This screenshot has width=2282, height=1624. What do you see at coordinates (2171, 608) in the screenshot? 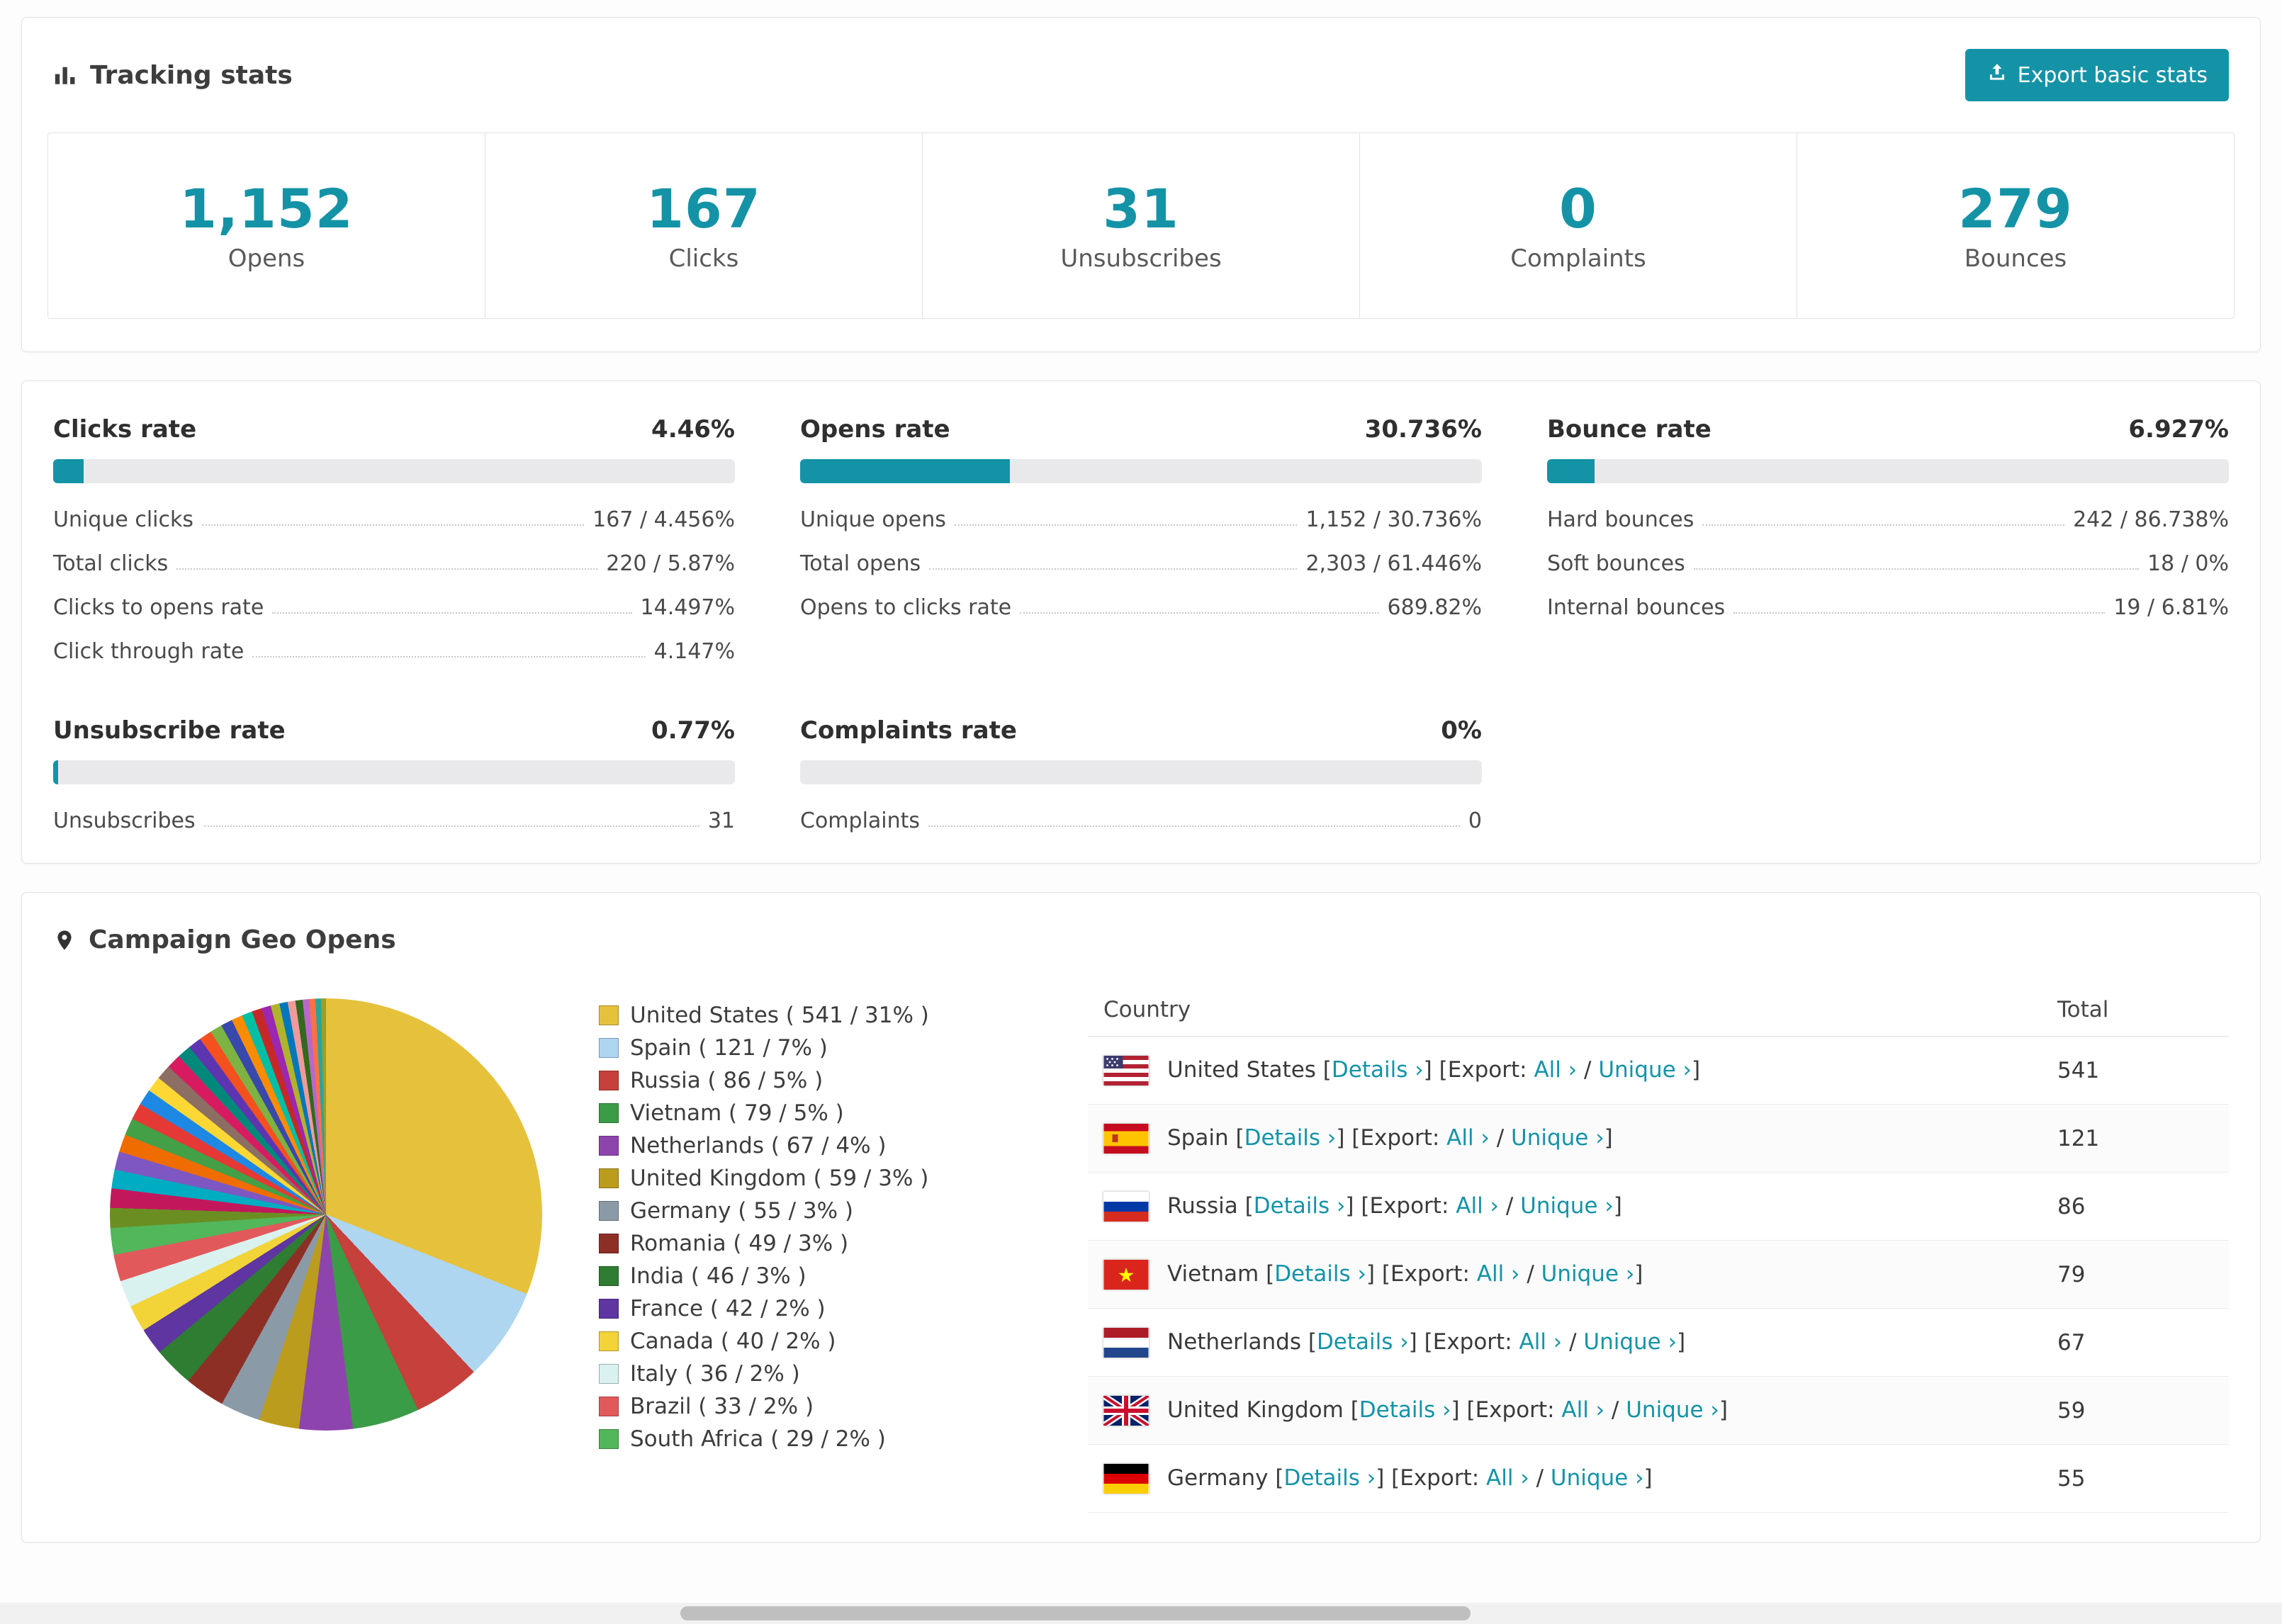
I see `rate-row-value: 19 / 6.81%` at bounding box center [2171, 608].